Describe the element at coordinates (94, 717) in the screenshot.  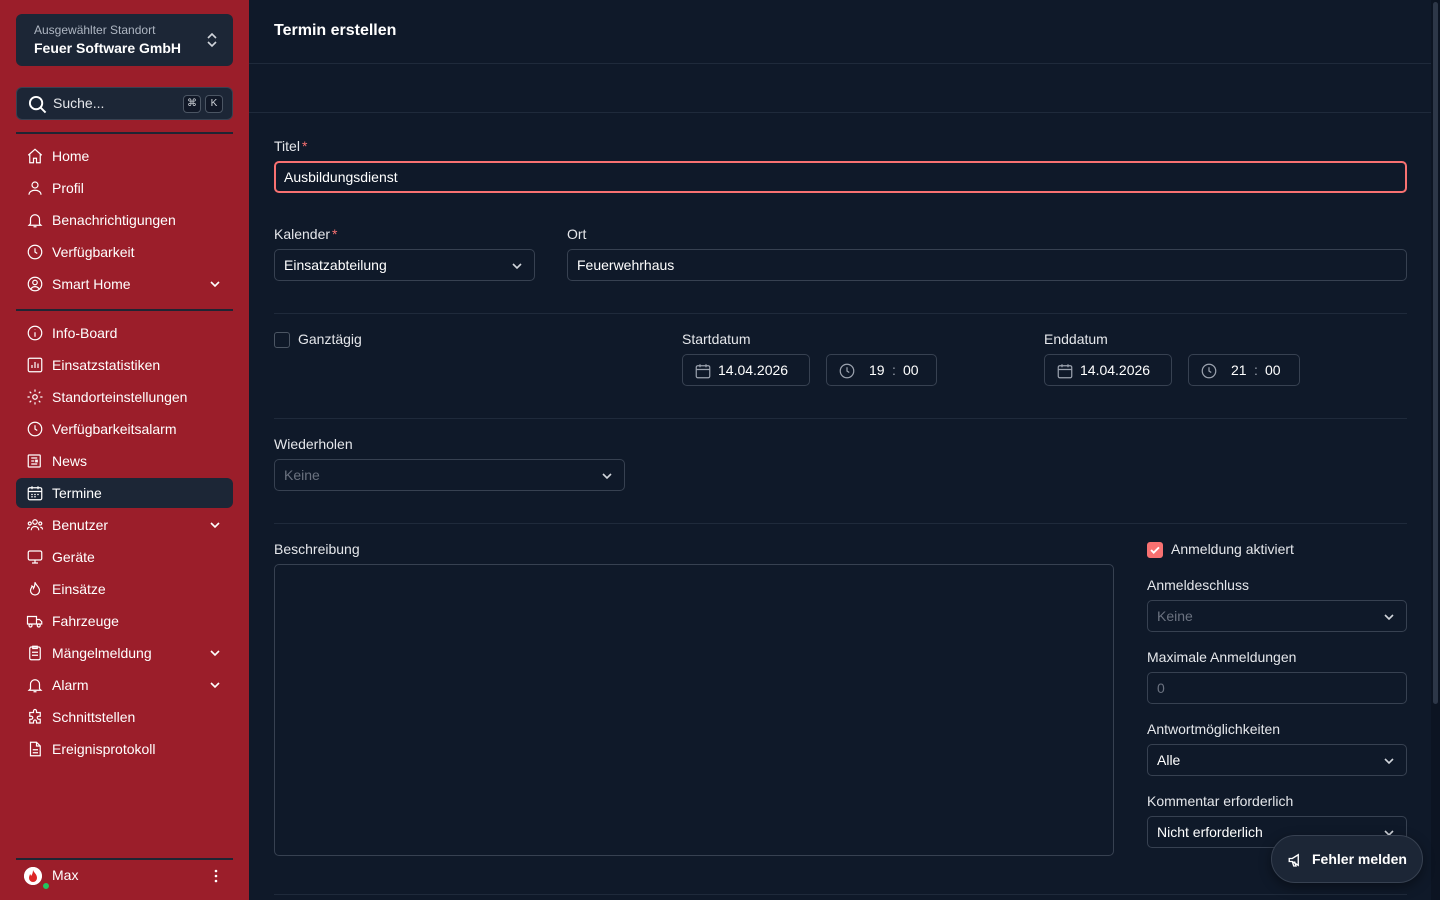
I see `sidebar-item-label: Schnittstellen` at that location.